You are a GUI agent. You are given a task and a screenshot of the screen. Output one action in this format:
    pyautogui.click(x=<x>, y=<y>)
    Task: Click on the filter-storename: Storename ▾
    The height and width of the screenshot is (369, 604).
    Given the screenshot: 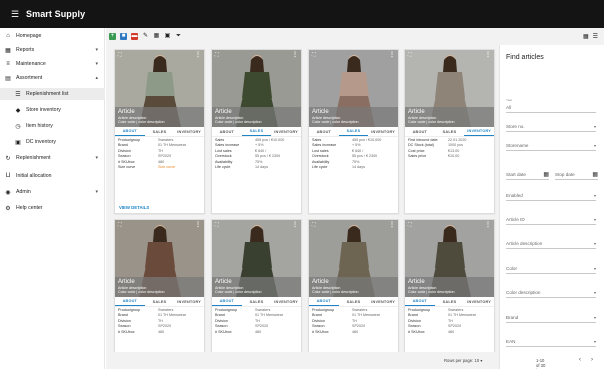 What is the action you would take?
    pyautogui.click(x=551, y=144)
    